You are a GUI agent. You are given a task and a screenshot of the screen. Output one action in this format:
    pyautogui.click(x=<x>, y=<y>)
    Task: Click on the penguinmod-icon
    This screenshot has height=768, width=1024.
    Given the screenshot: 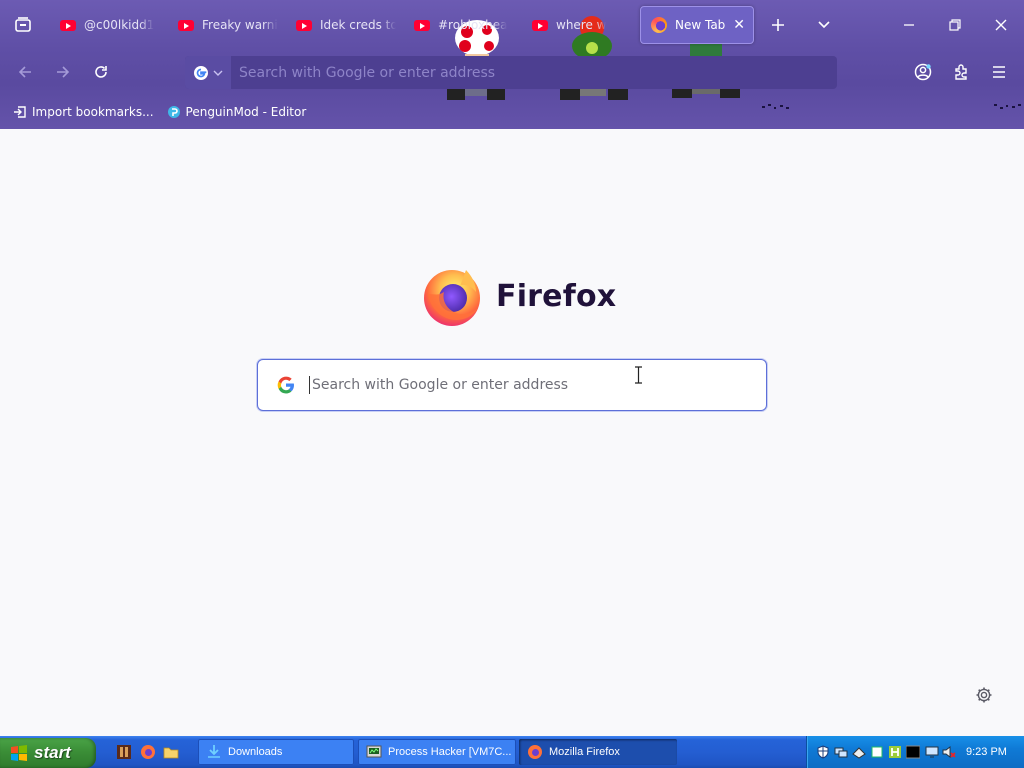 What is the action you would take?
    pyautogui.click(x=173, y=111)
    